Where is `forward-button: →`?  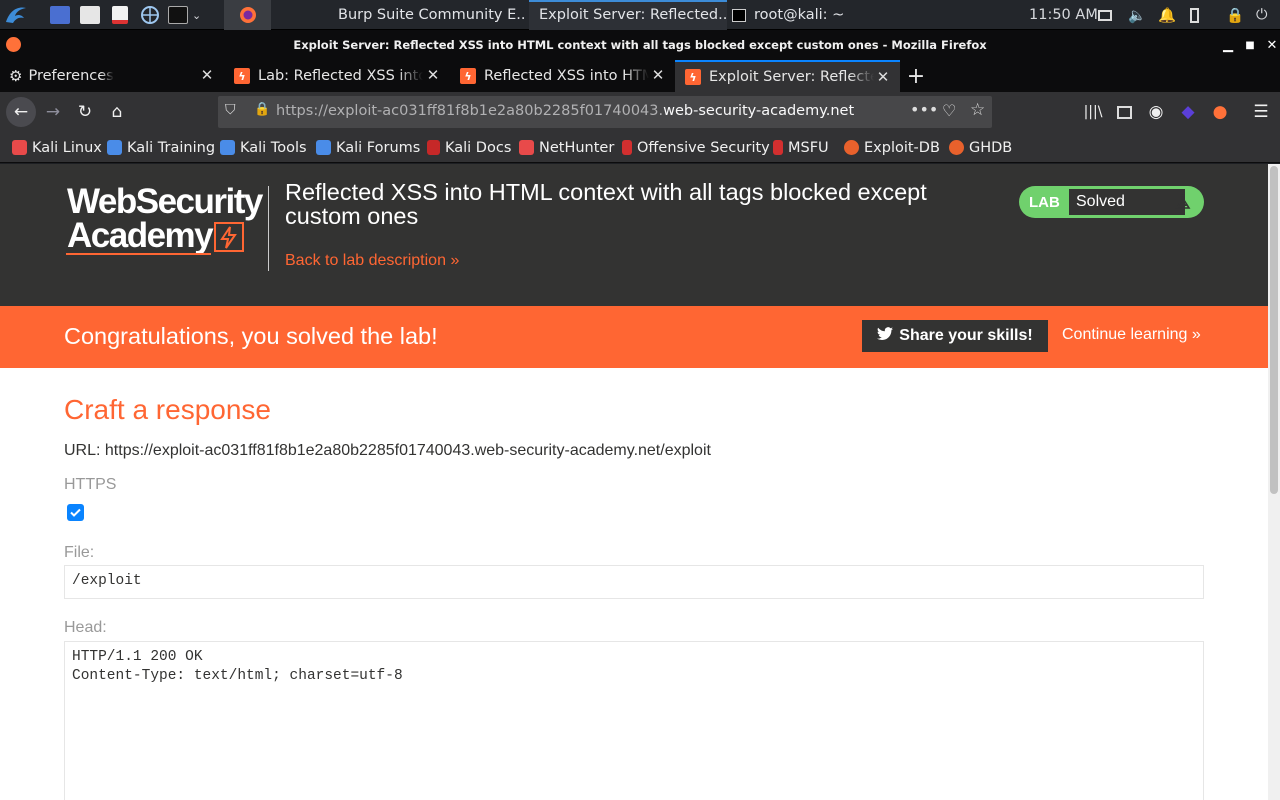 forward-button: → is located at coordinates (53, 112).